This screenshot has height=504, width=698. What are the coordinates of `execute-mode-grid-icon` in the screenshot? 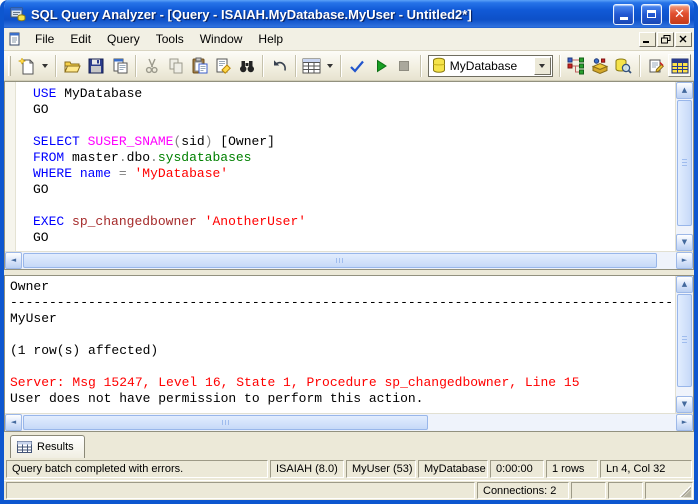 It's located at (311, 65).